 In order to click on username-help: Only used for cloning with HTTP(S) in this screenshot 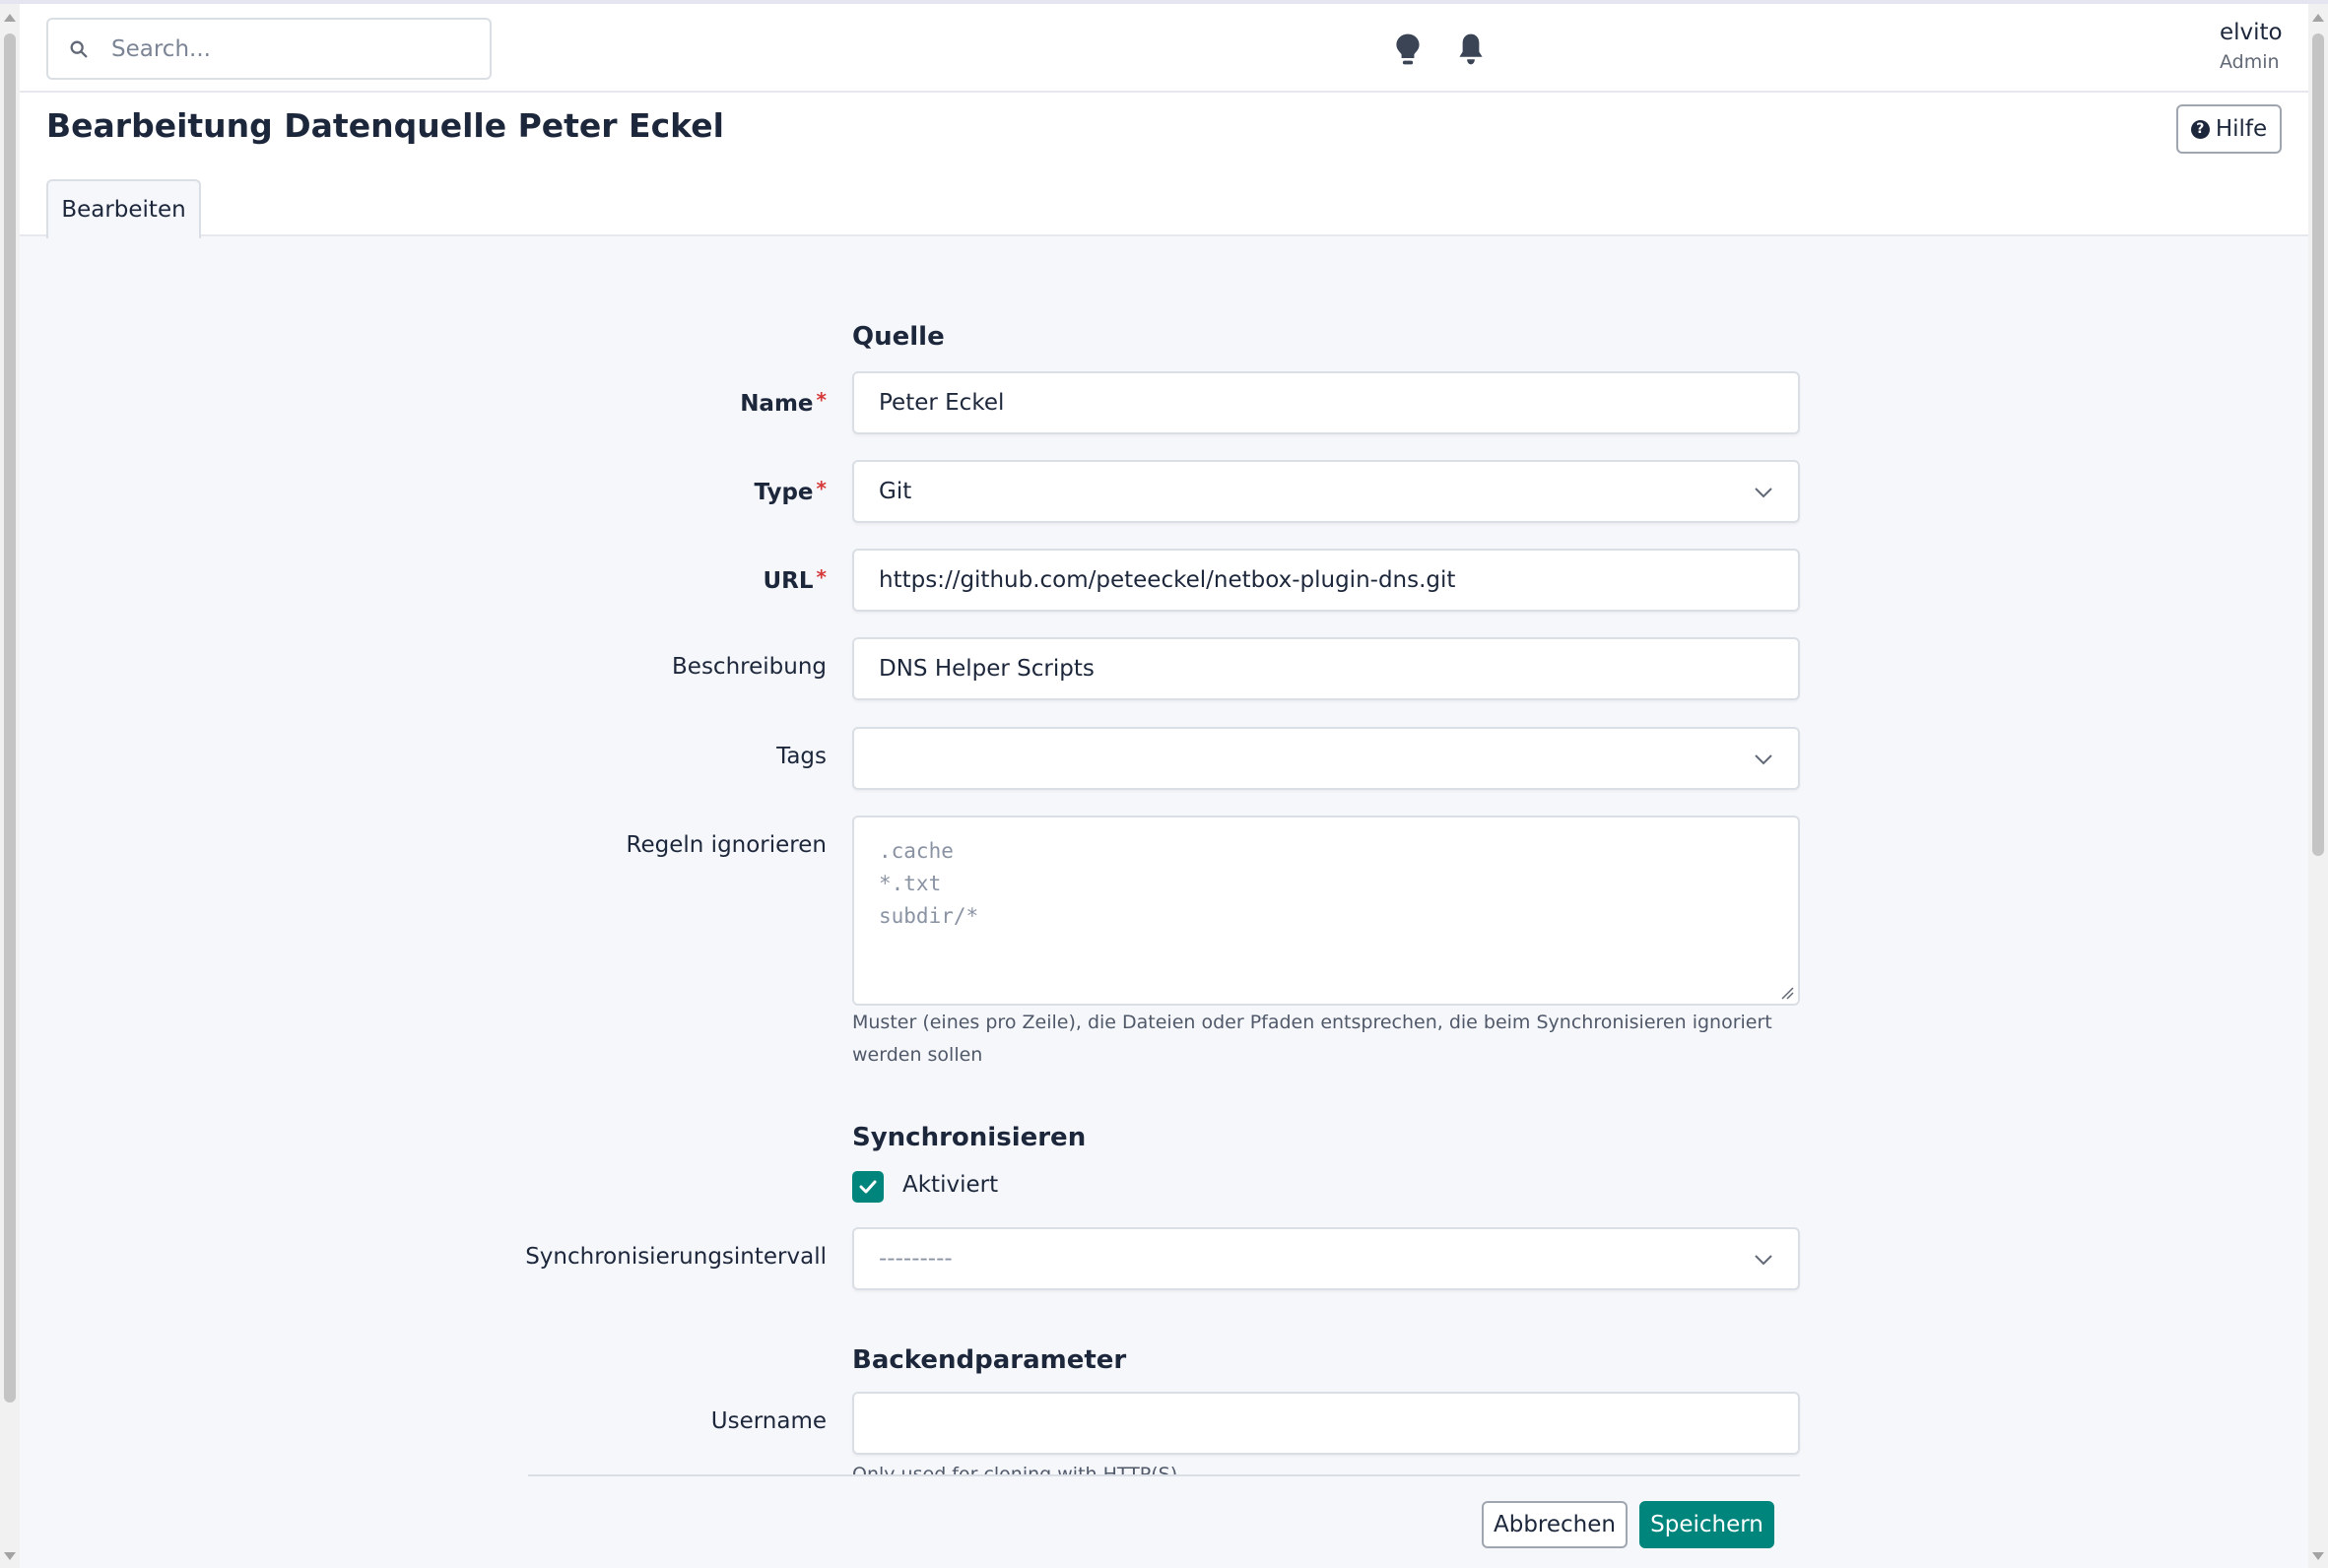, I will do `click(1015, 1469)`.